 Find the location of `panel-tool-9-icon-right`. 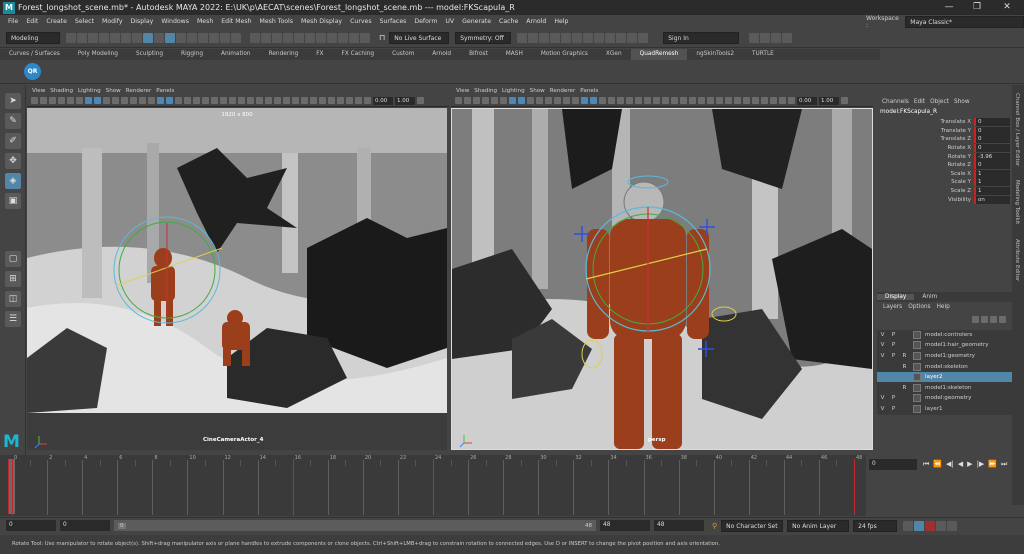

panel-tool-9-icon-right is located at coordinates (530, 100).